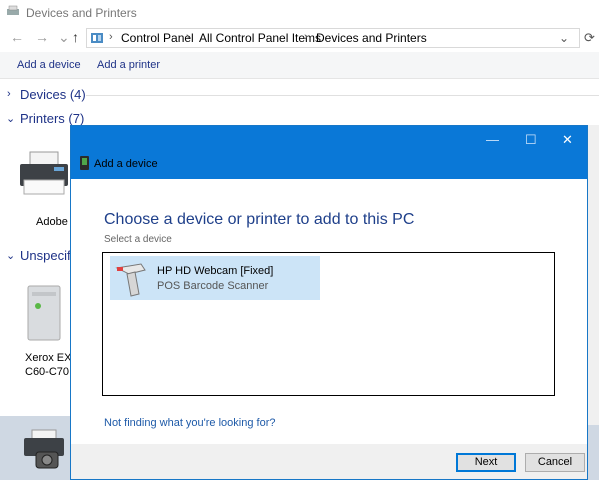 The height and width of the screenshot is (480, 599). I want to click on dialog-title: Add a device, so click(126, 164).